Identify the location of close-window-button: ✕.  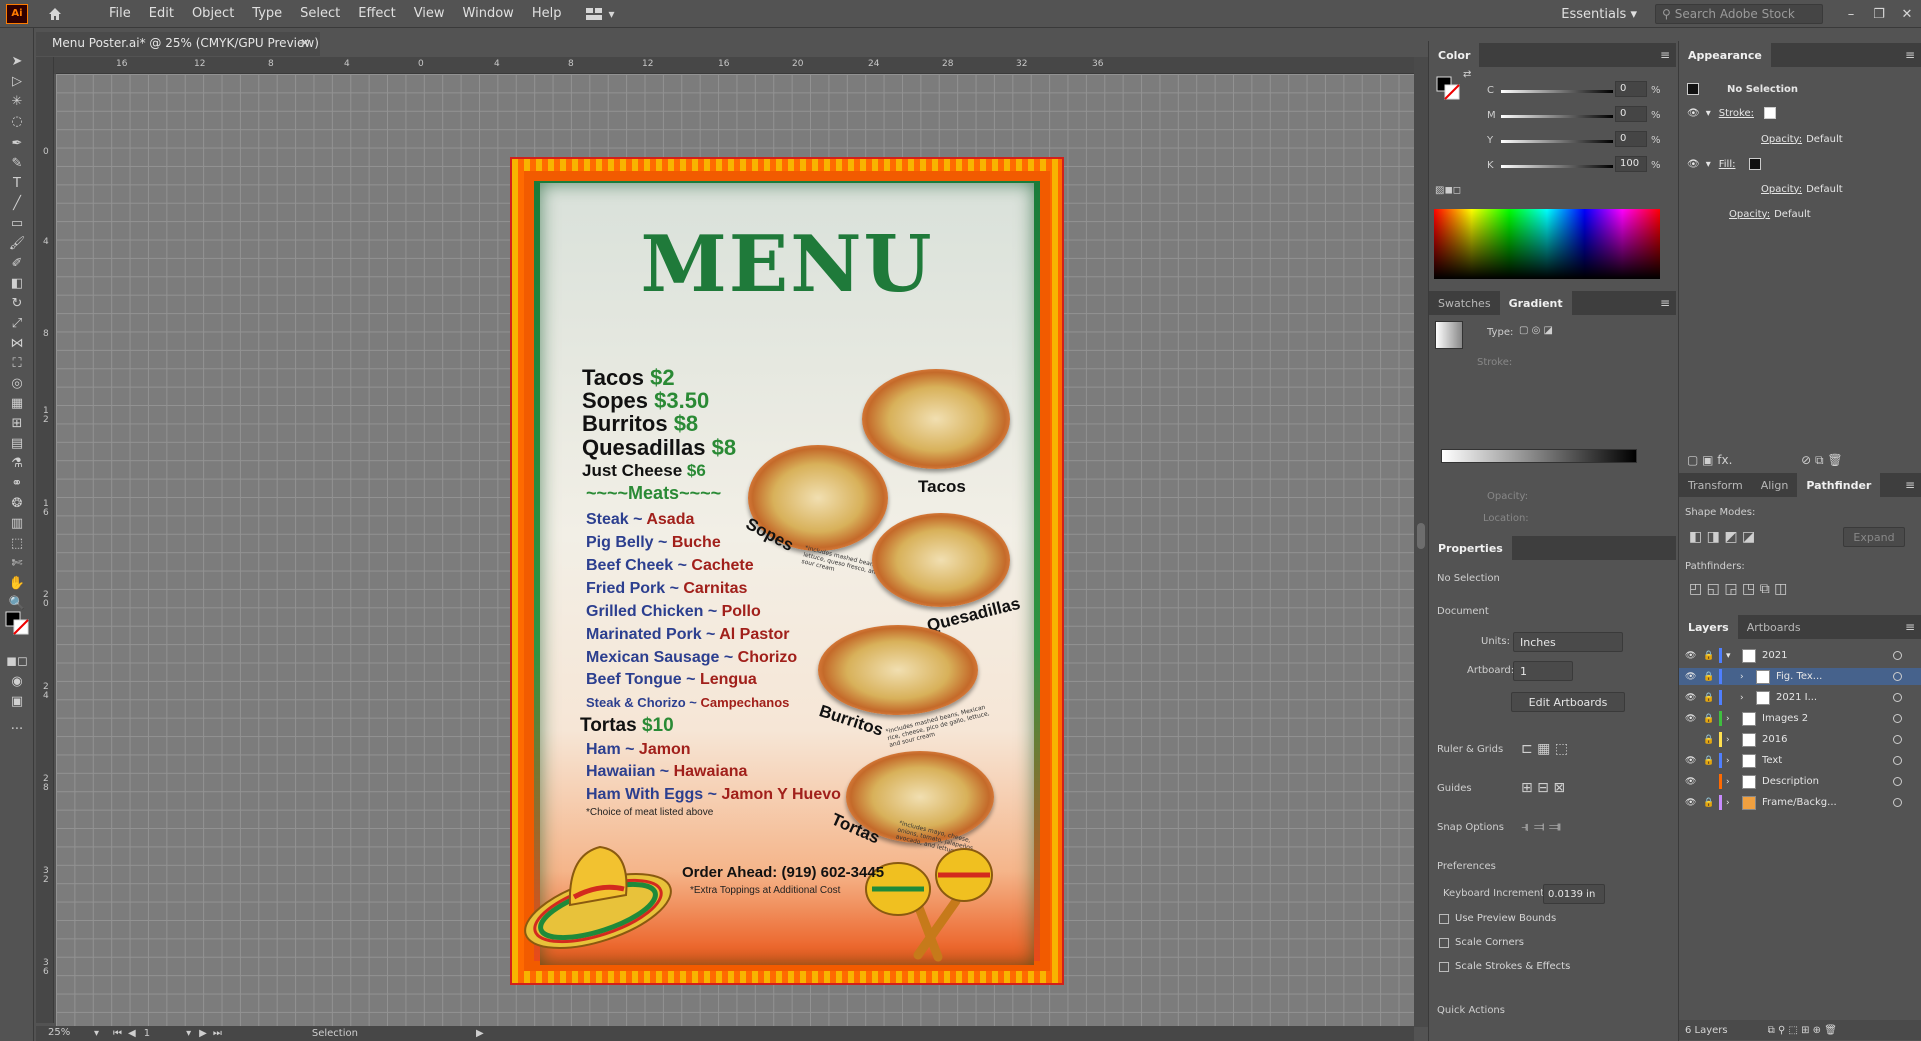
(1907, 14).